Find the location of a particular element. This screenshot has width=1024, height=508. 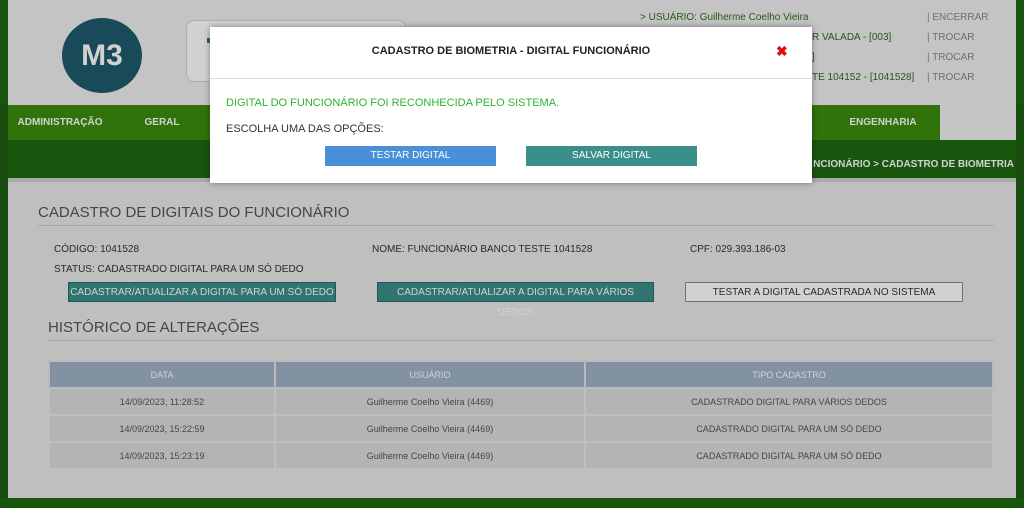

save-digital-button: SALVAR DIGITAL is located at coordinates (611, 156).